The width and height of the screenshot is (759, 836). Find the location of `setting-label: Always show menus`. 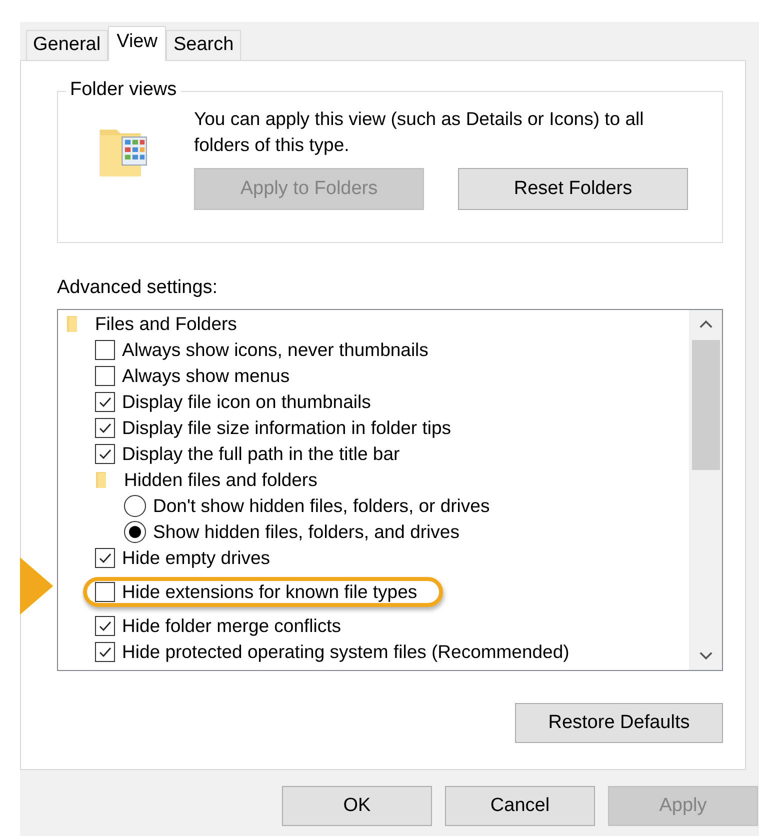

setting-label: Always show menus is located at coordinates (206, 376).